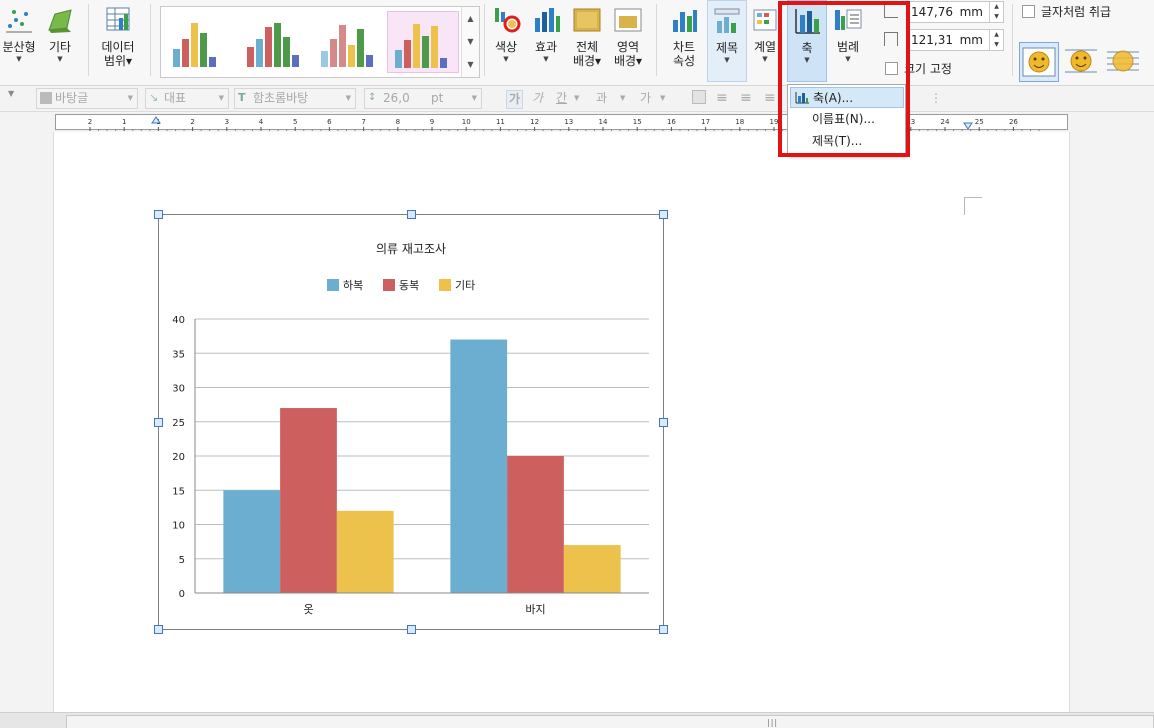 This screenshot has height=728, width=1154. I want to click on style-value: 바탕글, so click(72, 98).